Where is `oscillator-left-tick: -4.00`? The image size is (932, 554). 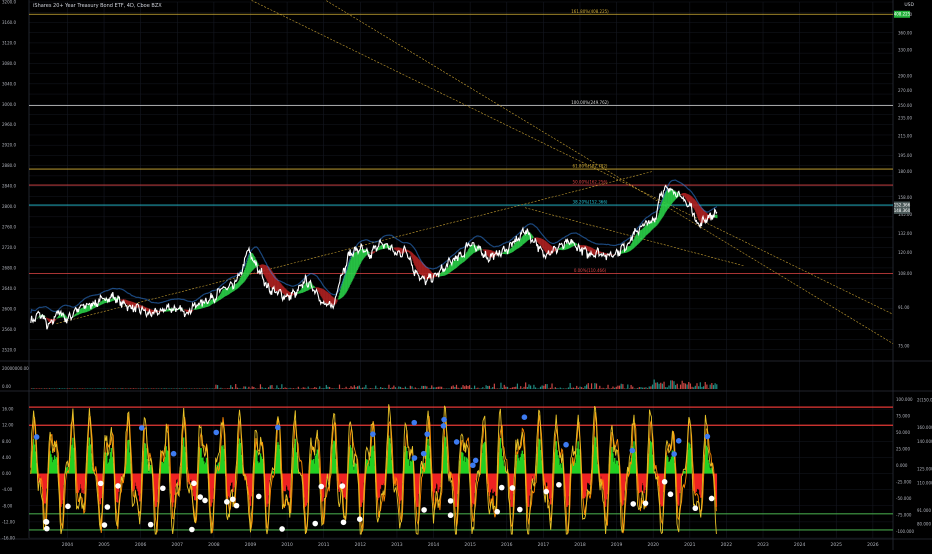
oscillator-left-tick: -4.00 is located at coordinates (7, 489).